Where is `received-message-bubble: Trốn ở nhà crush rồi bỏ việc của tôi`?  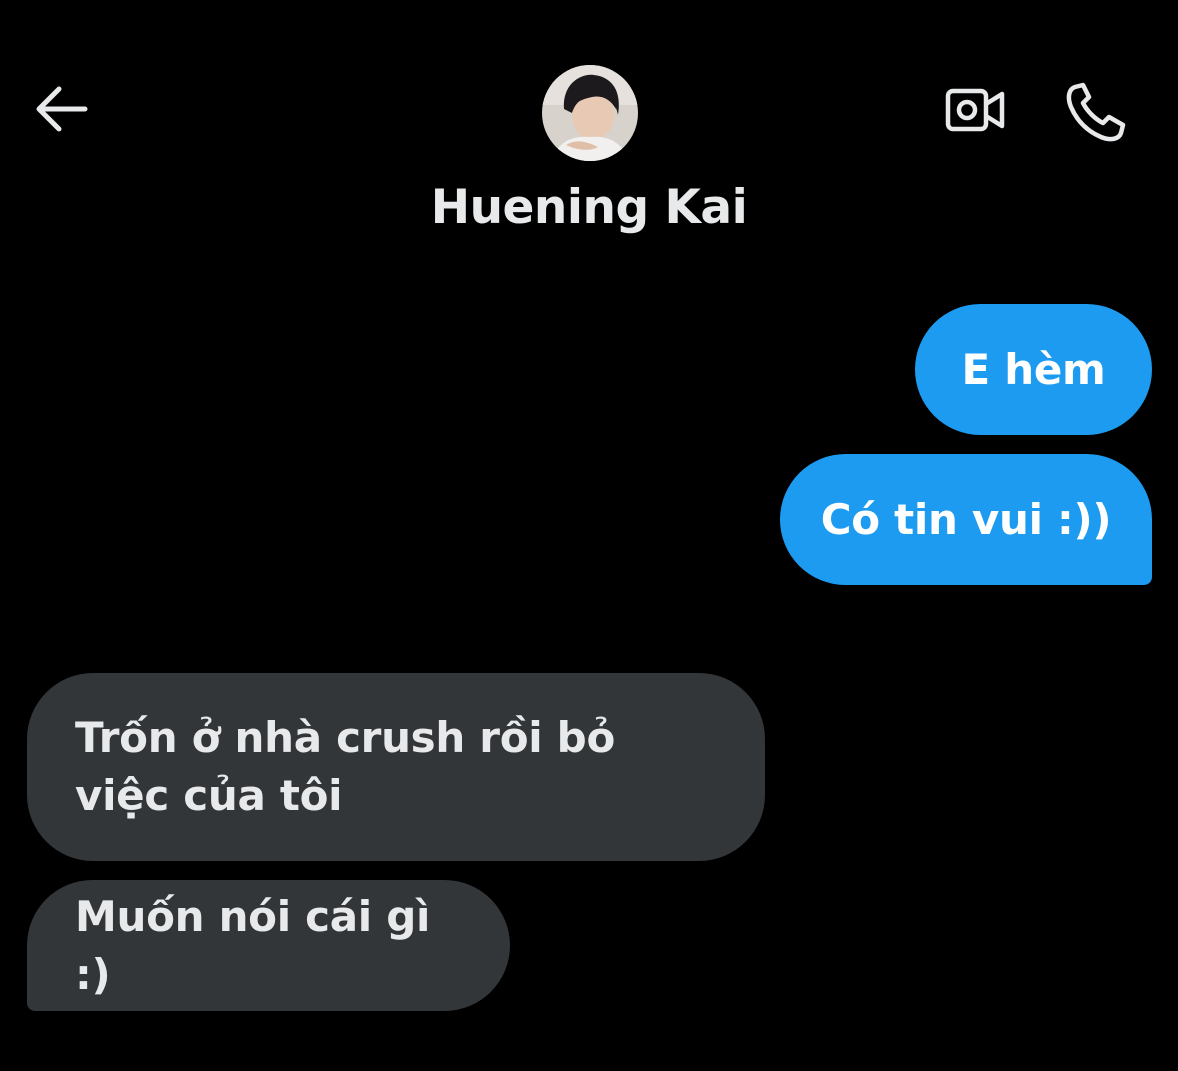 received-message-bubble: Trốn ở nhà crush rồi bỏ việc của tôi is located at coordinates (396, 767).